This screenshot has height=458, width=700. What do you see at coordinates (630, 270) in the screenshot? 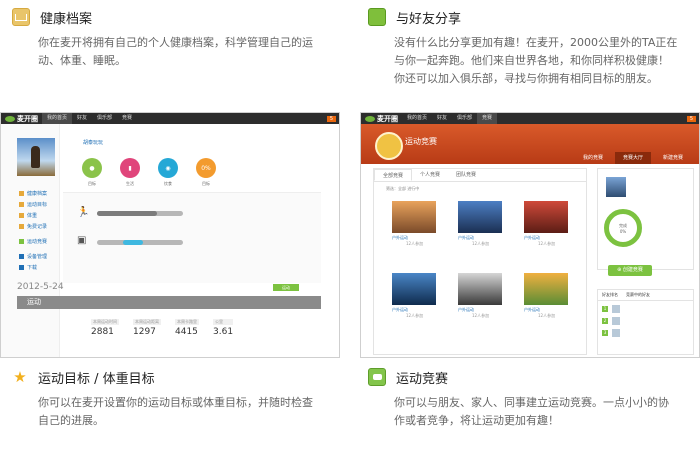
I see `create-contest-button: ⊕ 创建竞赛` at bounding box center [630, 270].